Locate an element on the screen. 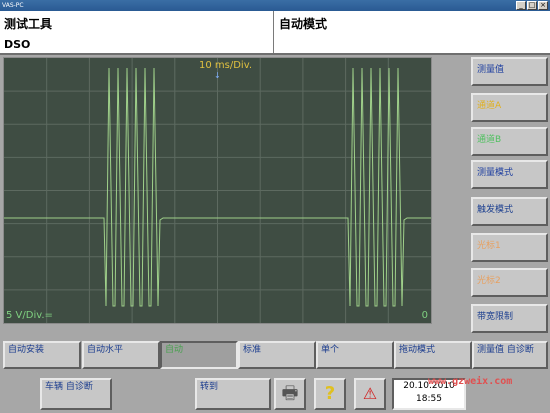 The image size is (550, 413). header-left: 测试工具 DSO is located at coordinates (137, 32).